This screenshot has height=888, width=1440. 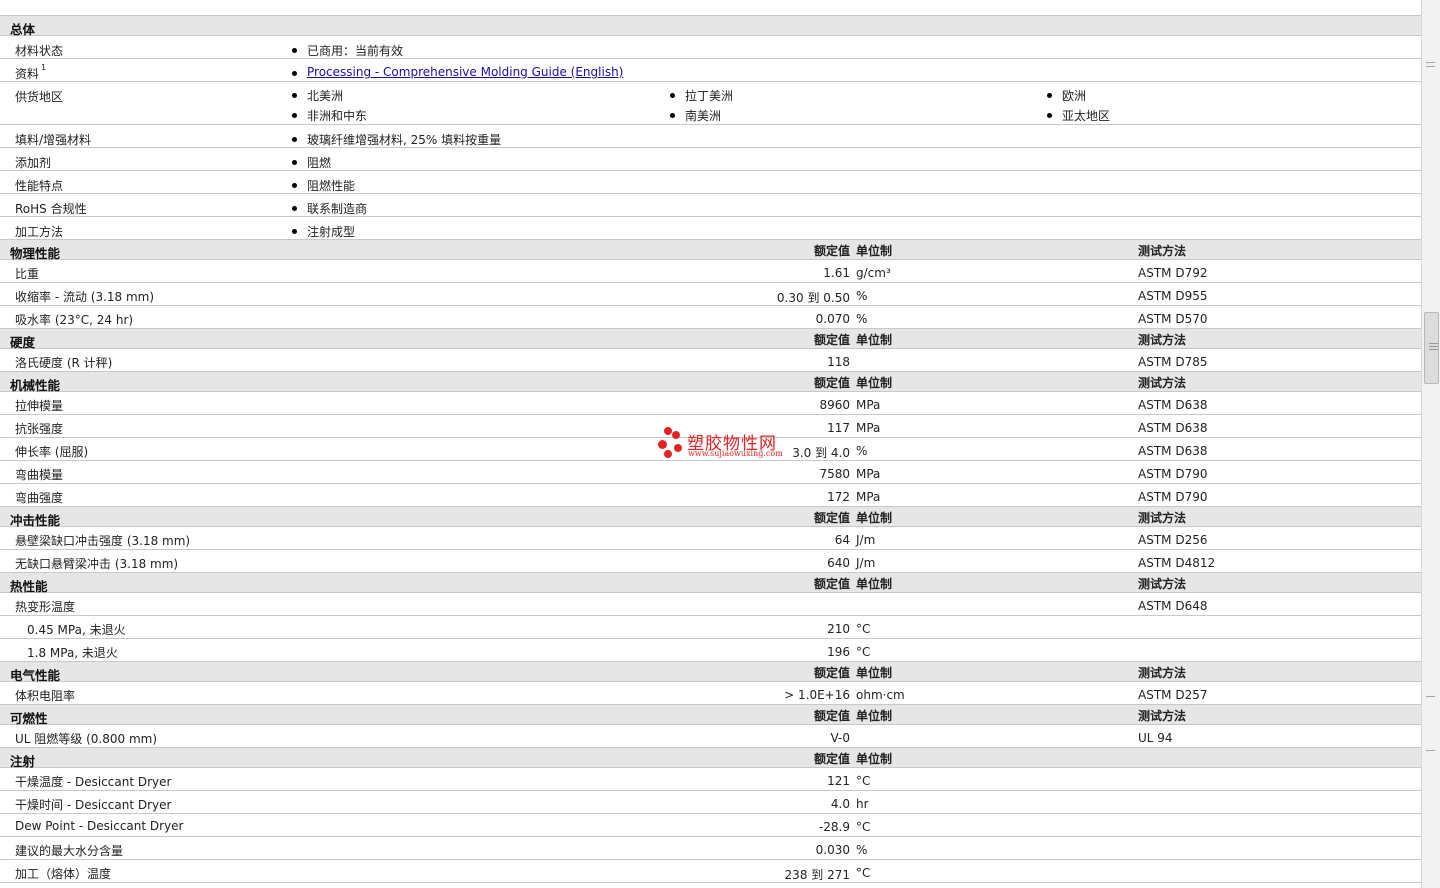 I want to click on property-row: 无缺口悬臂梁冲击 (3.18 mm) 640 J/m ASTM D4812, so click(x=711, y=561).